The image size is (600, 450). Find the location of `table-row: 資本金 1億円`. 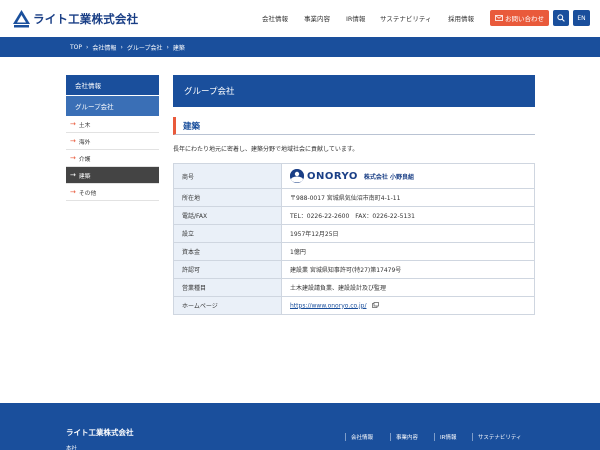

table-row: 資本金 1億円 is located at coordinates (354, 251).